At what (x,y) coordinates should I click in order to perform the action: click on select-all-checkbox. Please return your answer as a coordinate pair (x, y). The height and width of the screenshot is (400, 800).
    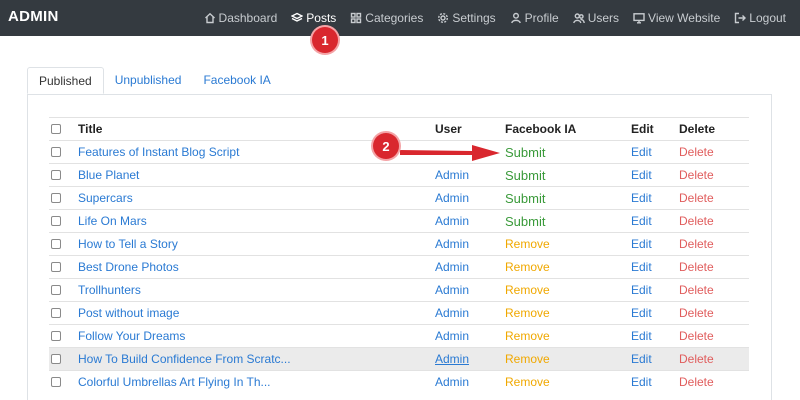
    Looking at the image, I should click on (56, 129).